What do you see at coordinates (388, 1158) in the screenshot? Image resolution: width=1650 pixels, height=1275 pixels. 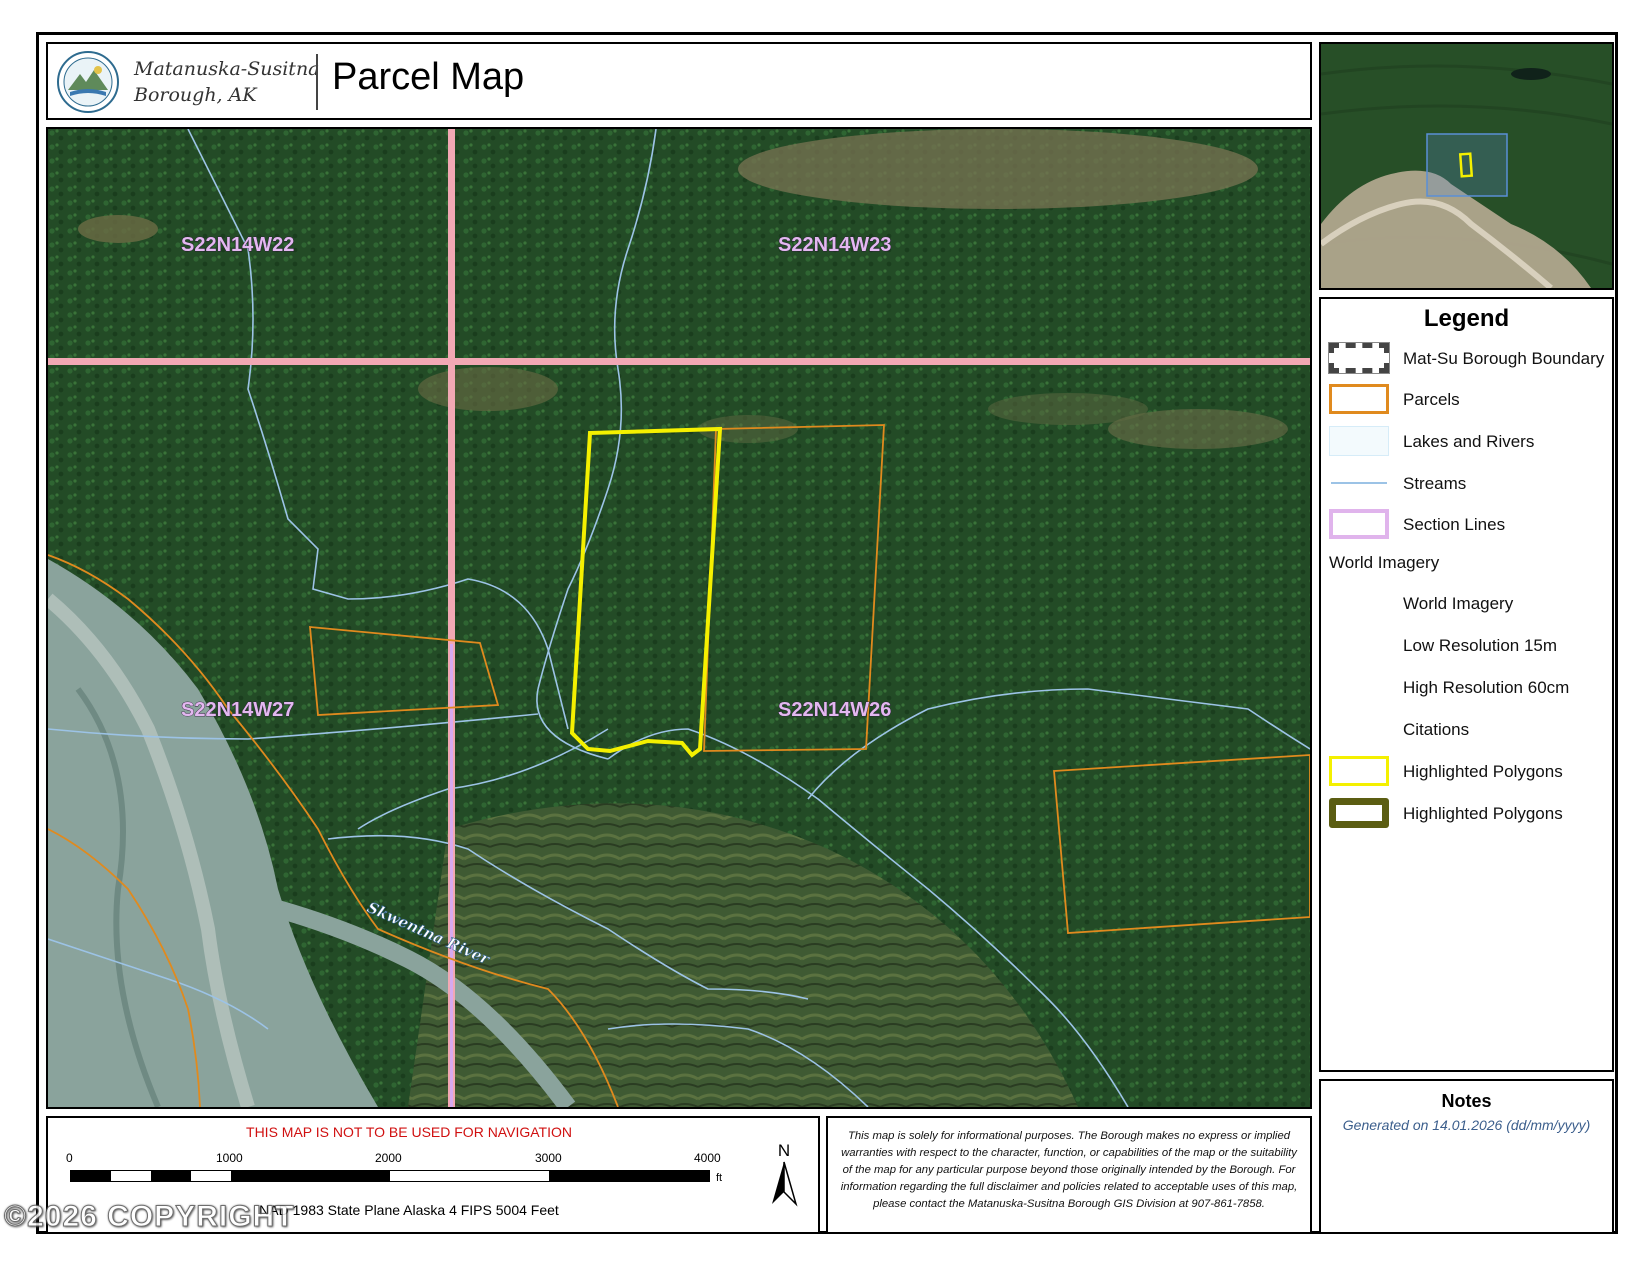 I see `scale-tick-2000: 2000` at bounding box center [388, 1158].